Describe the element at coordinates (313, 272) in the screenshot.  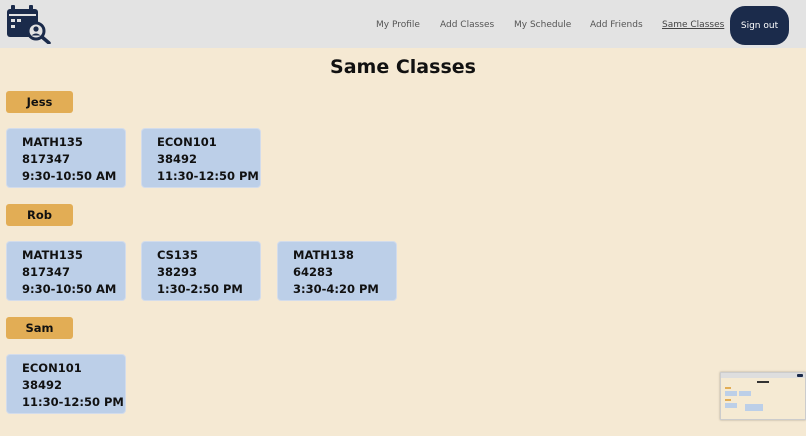
I see `class-id: 64283` at that location.